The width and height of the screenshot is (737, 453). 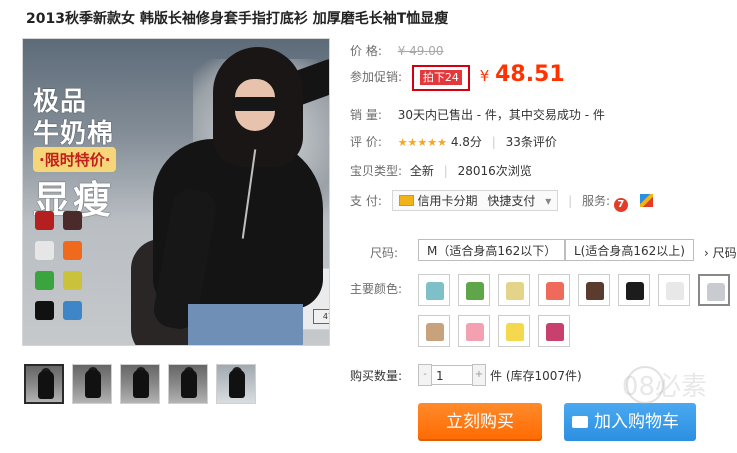 I want to click on promotion-row: 参加促销: 拍下24 ¥ 48.51, so click(x=457, y=76).